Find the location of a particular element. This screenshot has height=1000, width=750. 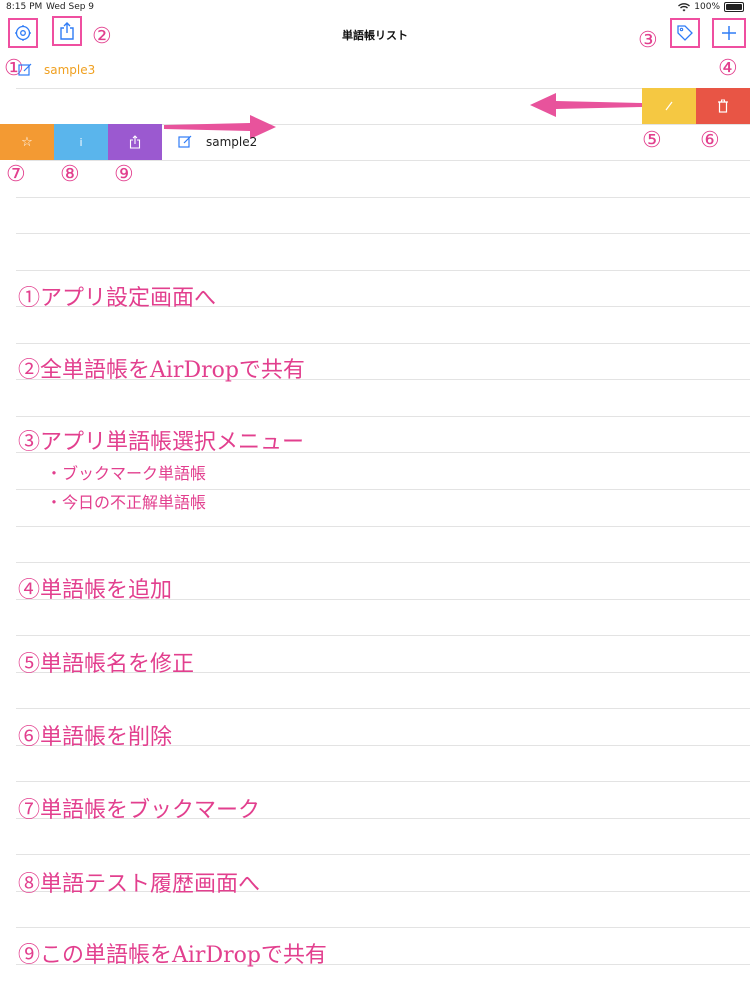

marker-8: ⑧ is located at coordinates (70, 174).